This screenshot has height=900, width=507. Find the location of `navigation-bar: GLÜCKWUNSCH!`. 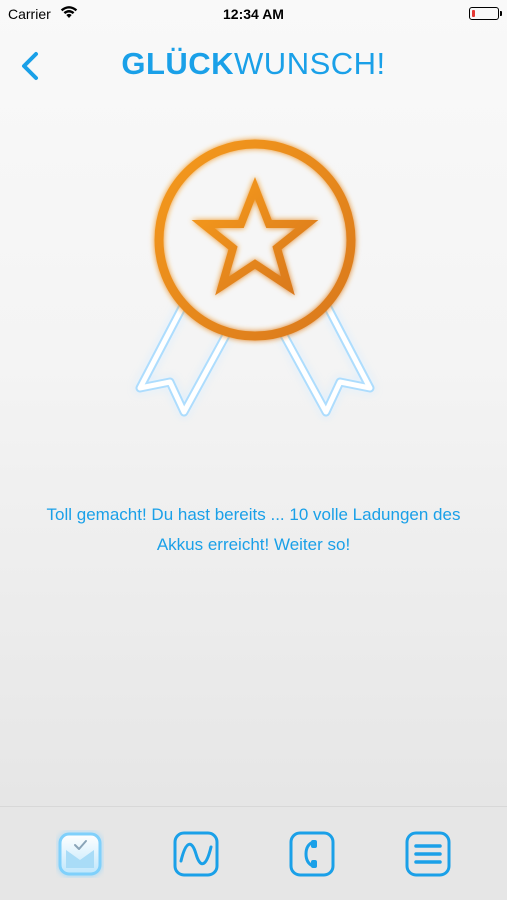

navigation-bar: GLÜCKWUNSCH! is located at coordinates (253, 66).